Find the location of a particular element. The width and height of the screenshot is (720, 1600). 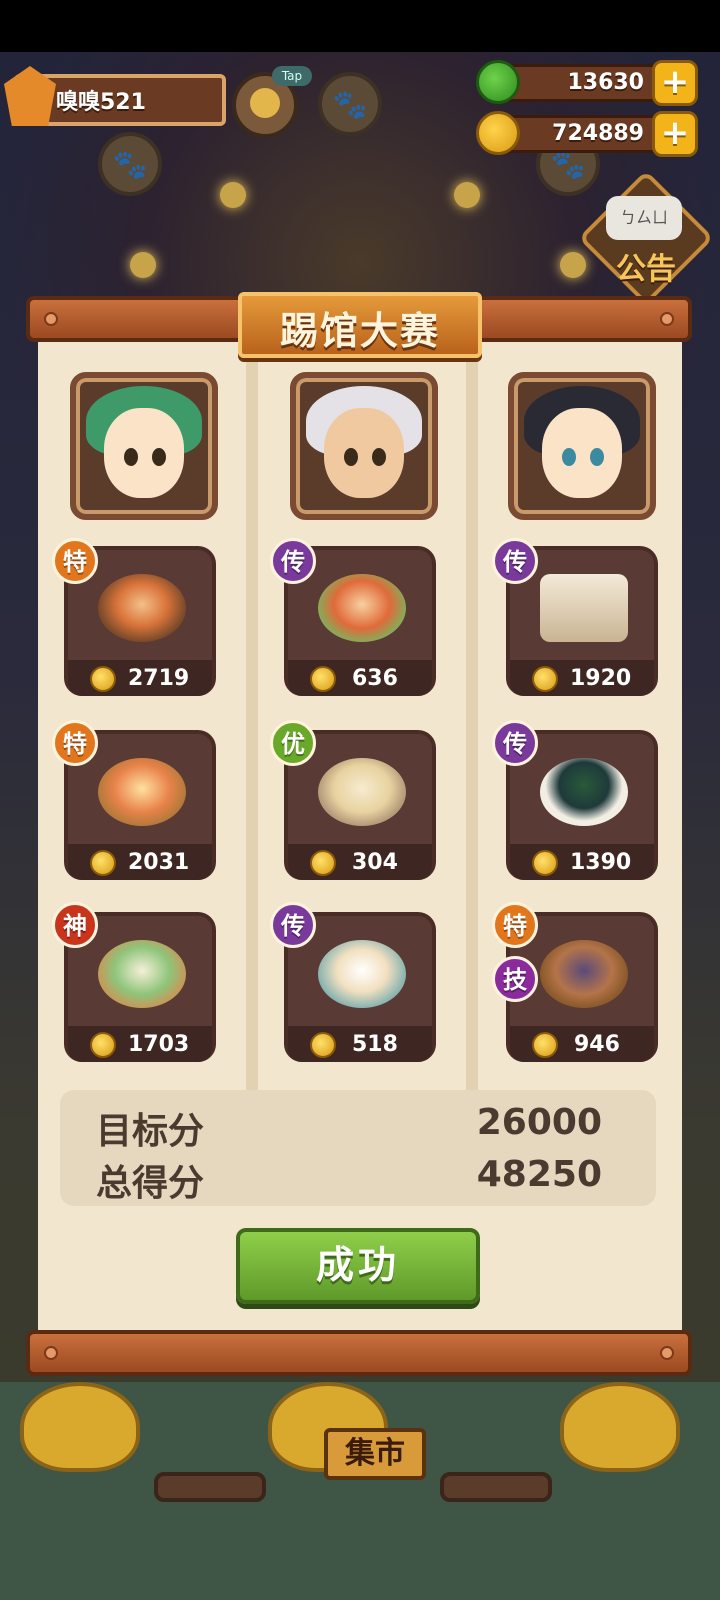

scroll-rod-bottom is located at coordinates (359, 1353).